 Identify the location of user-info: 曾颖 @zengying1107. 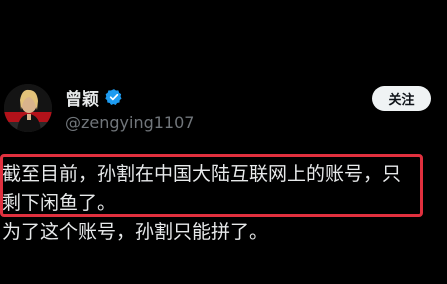
(129, 109).